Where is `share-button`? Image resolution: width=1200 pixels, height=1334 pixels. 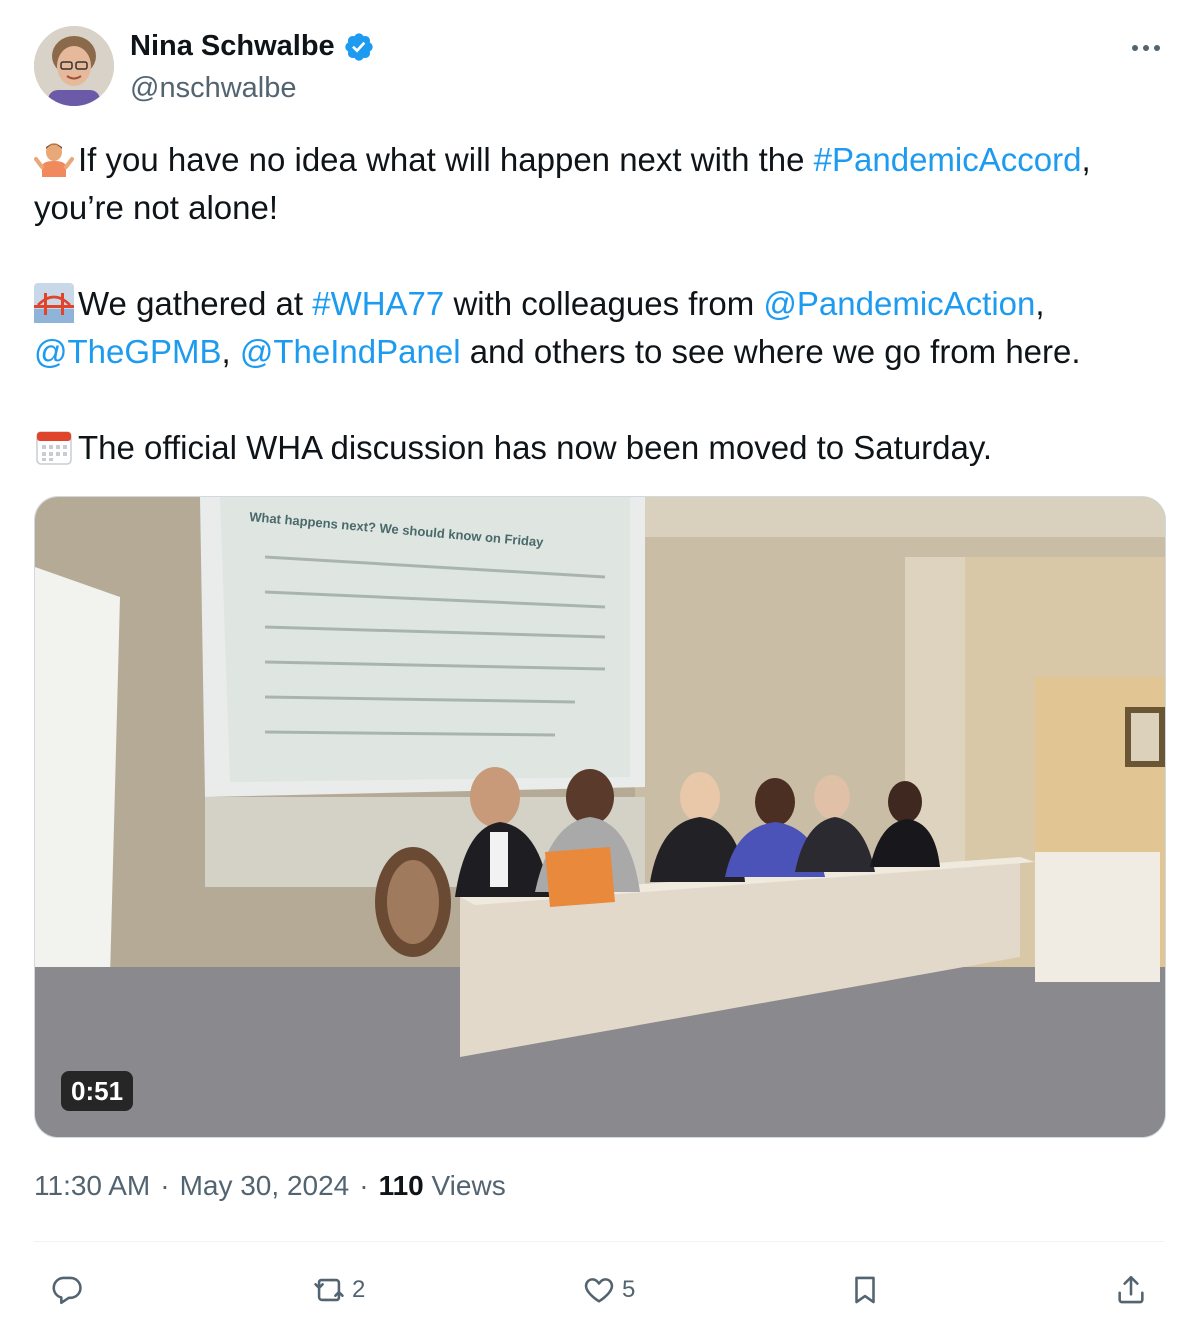
share-button is located at coordinates (1131, 1290).